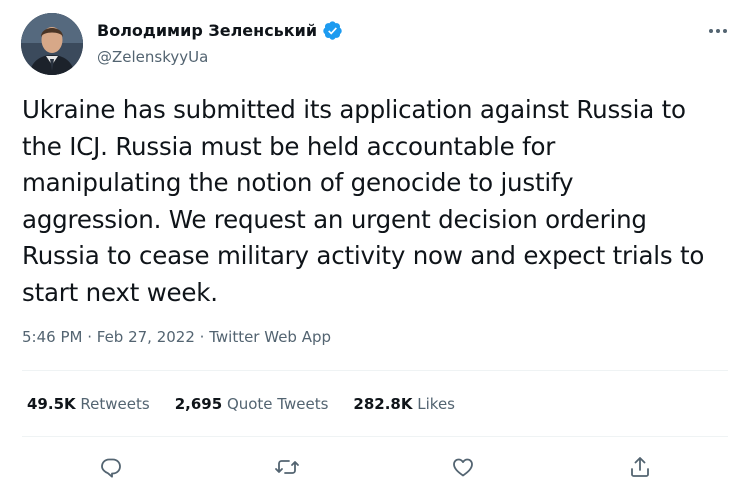  Describe the element at coordinates (52, 337) in the screenshot. I see `tweet-time: 5:46 PM` at that location.